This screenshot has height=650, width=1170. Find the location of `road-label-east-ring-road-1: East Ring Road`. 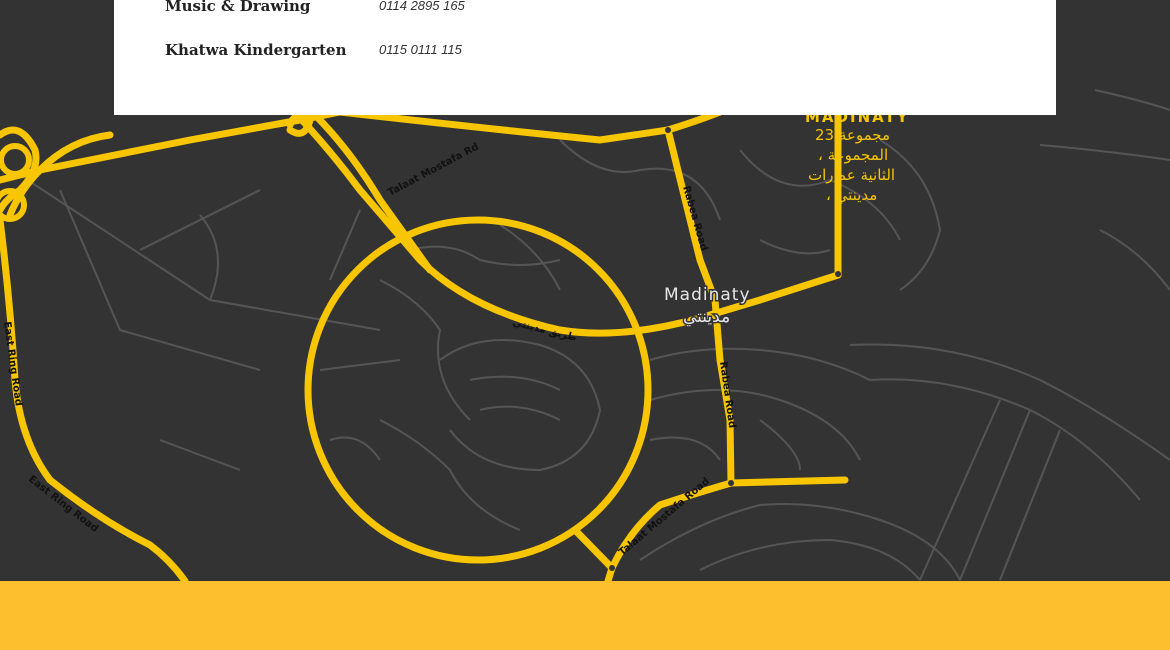

road-label-east-ring-road-1: East Ring Road is located at coordinates (12, 364).